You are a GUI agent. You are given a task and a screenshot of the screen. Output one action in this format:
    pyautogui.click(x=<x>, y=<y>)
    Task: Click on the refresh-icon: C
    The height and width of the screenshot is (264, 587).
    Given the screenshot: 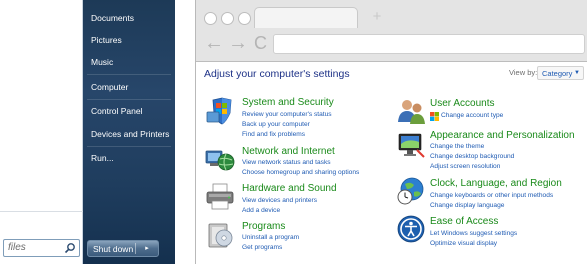 What is the action you would take?
    pyautogui.click(x=260, y=43)
    